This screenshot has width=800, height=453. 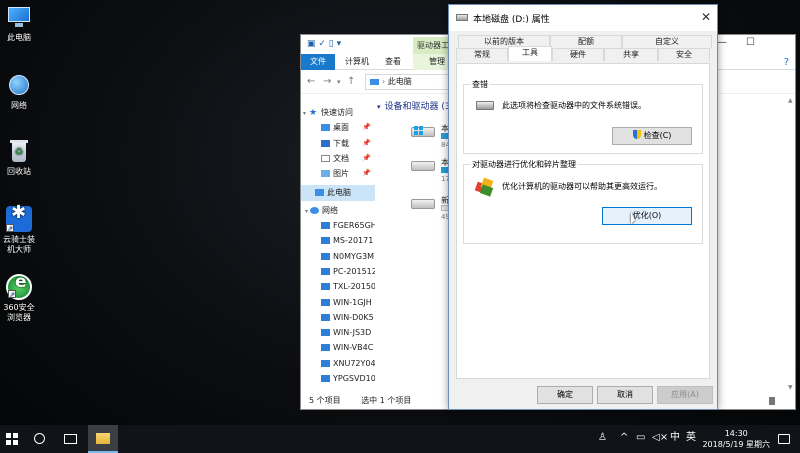 I want to click on nav-network-computer: N0MYG3M, so click(x=338, y=256).